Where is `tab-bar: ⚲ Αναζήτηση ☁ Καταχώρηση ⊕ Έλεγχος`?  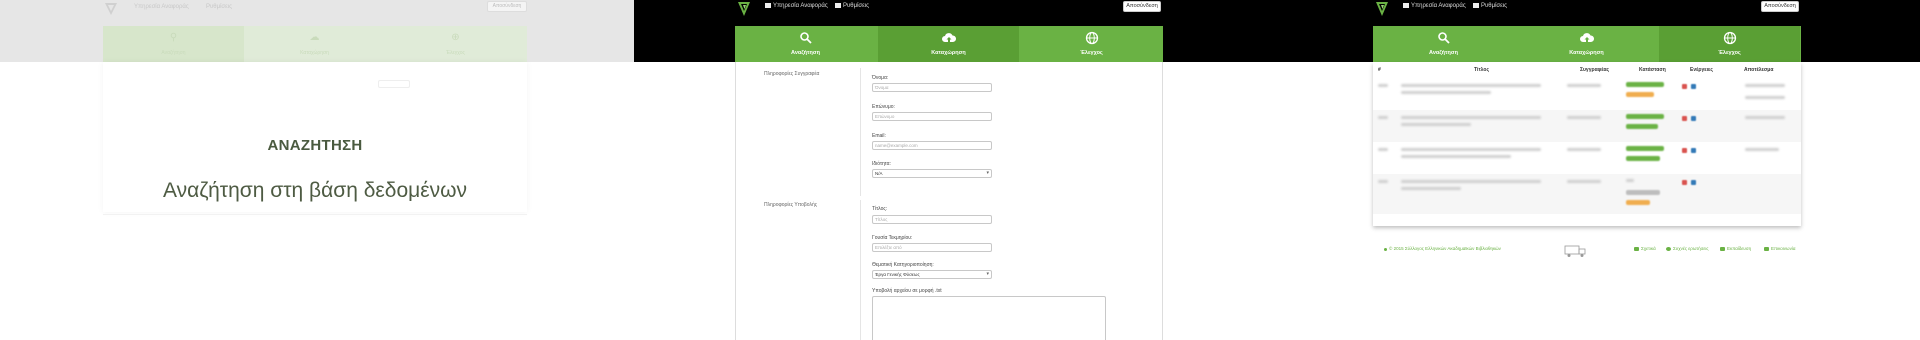 tab-bar: ⚲ Αναζήτηση ☁ Καταχώρηση ⊕ Έλεγχος is located at coordinates (315, 44).